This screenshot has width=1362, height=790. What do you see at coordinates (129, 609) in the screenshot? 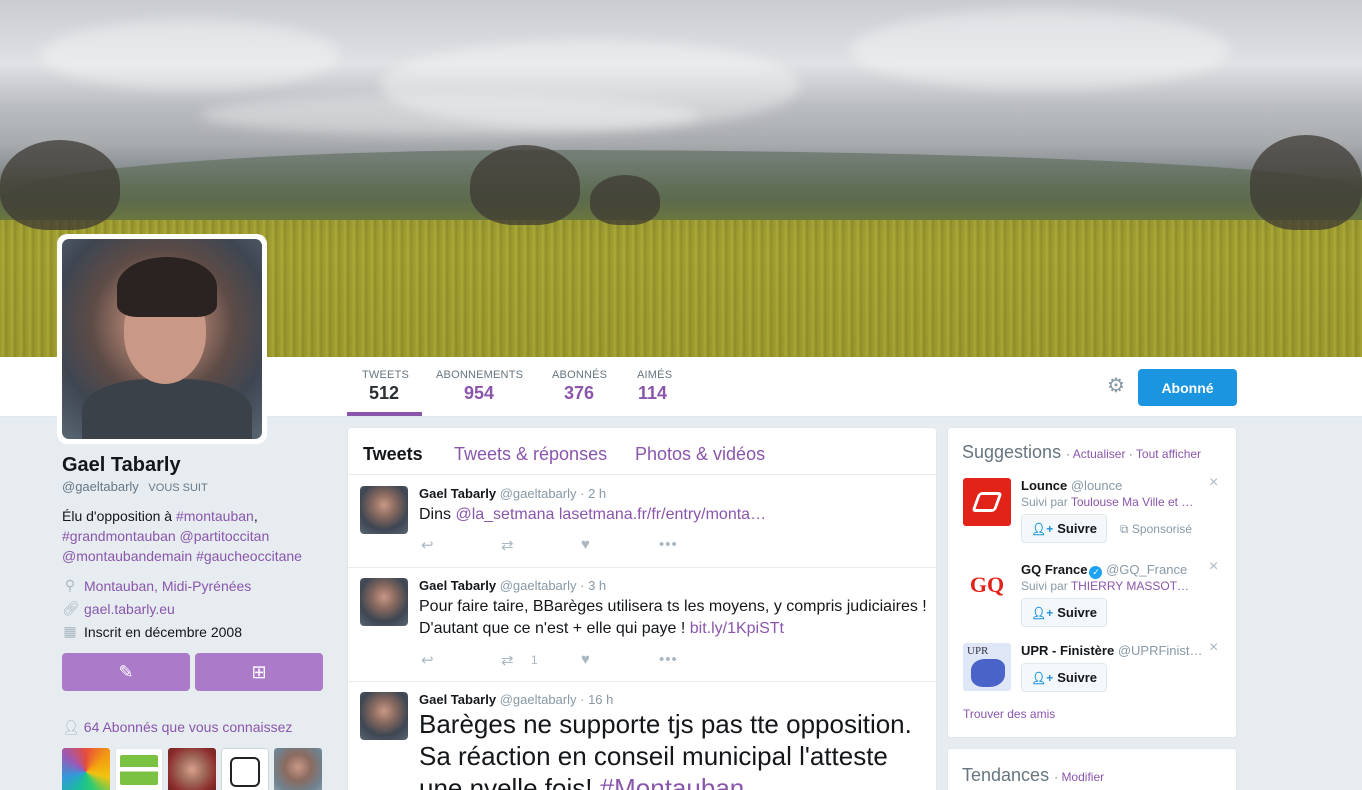
I see `profile-website: gael.tabarly.eu` at bounding box center [129, 609].